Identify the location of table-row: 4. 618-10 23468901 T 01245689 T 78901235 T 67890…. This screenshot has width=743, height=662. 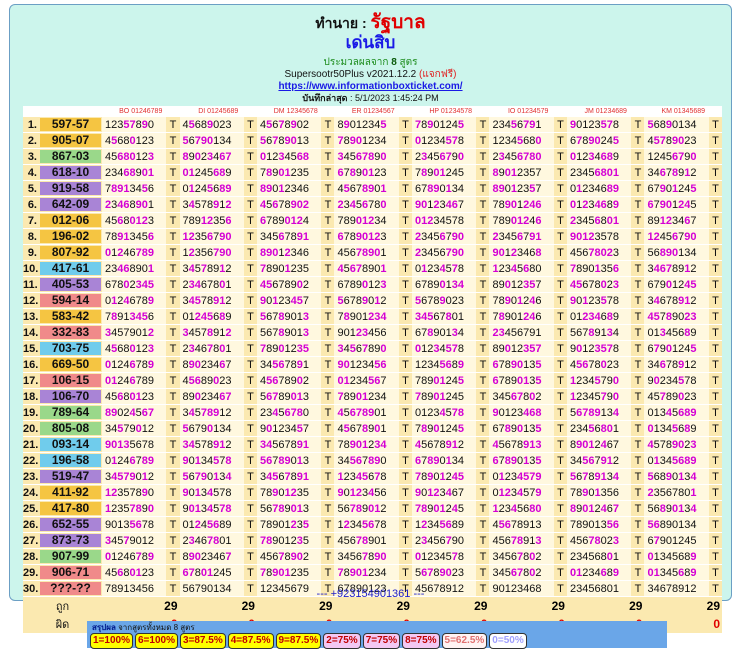
(372, 173).